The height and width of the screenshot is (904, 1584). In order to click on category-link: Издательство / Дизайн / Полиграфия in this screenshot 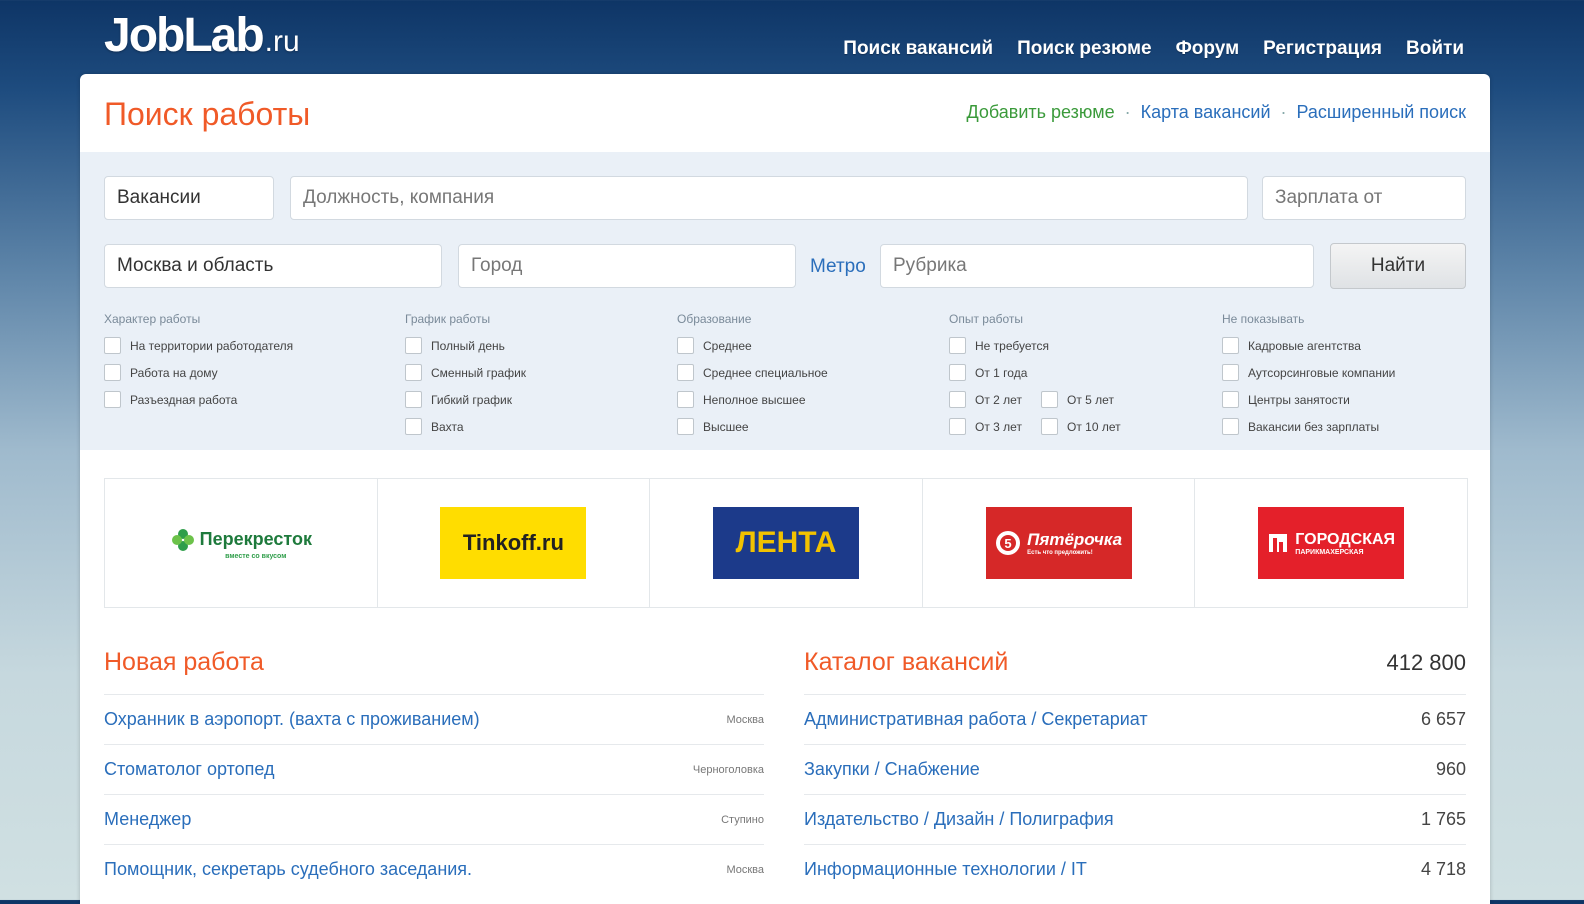, I will do `click(959, 819)`.